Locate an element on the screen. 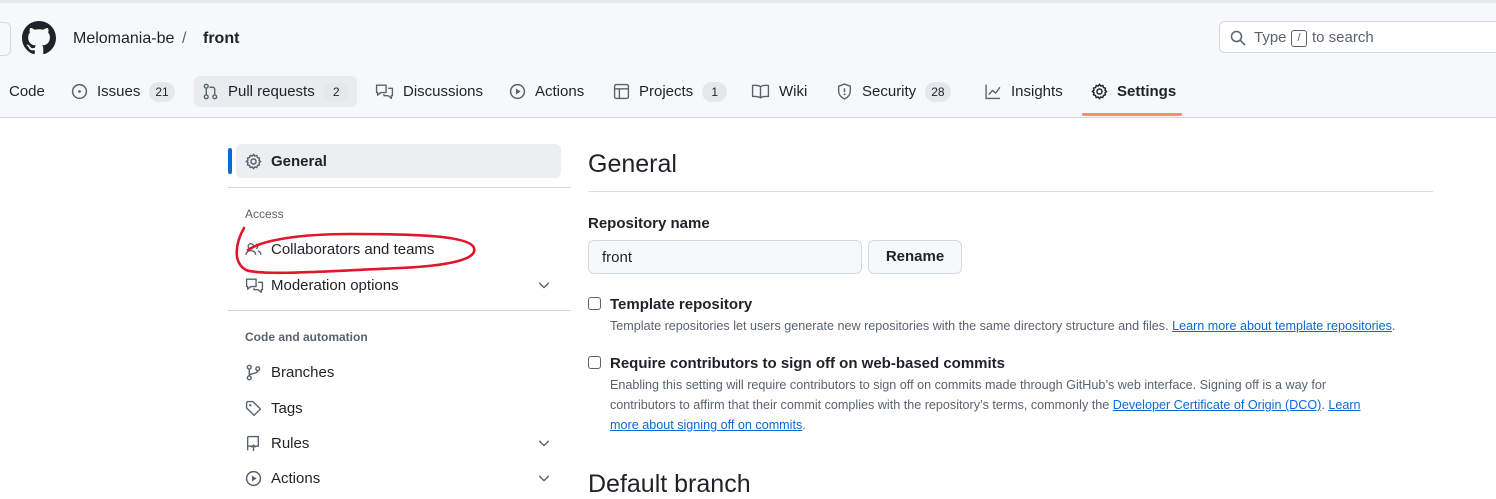 The width and height of the screenshot is (1496, 499). sidebar-item-moderation: Moderation options is located at coordinates (398, 285).